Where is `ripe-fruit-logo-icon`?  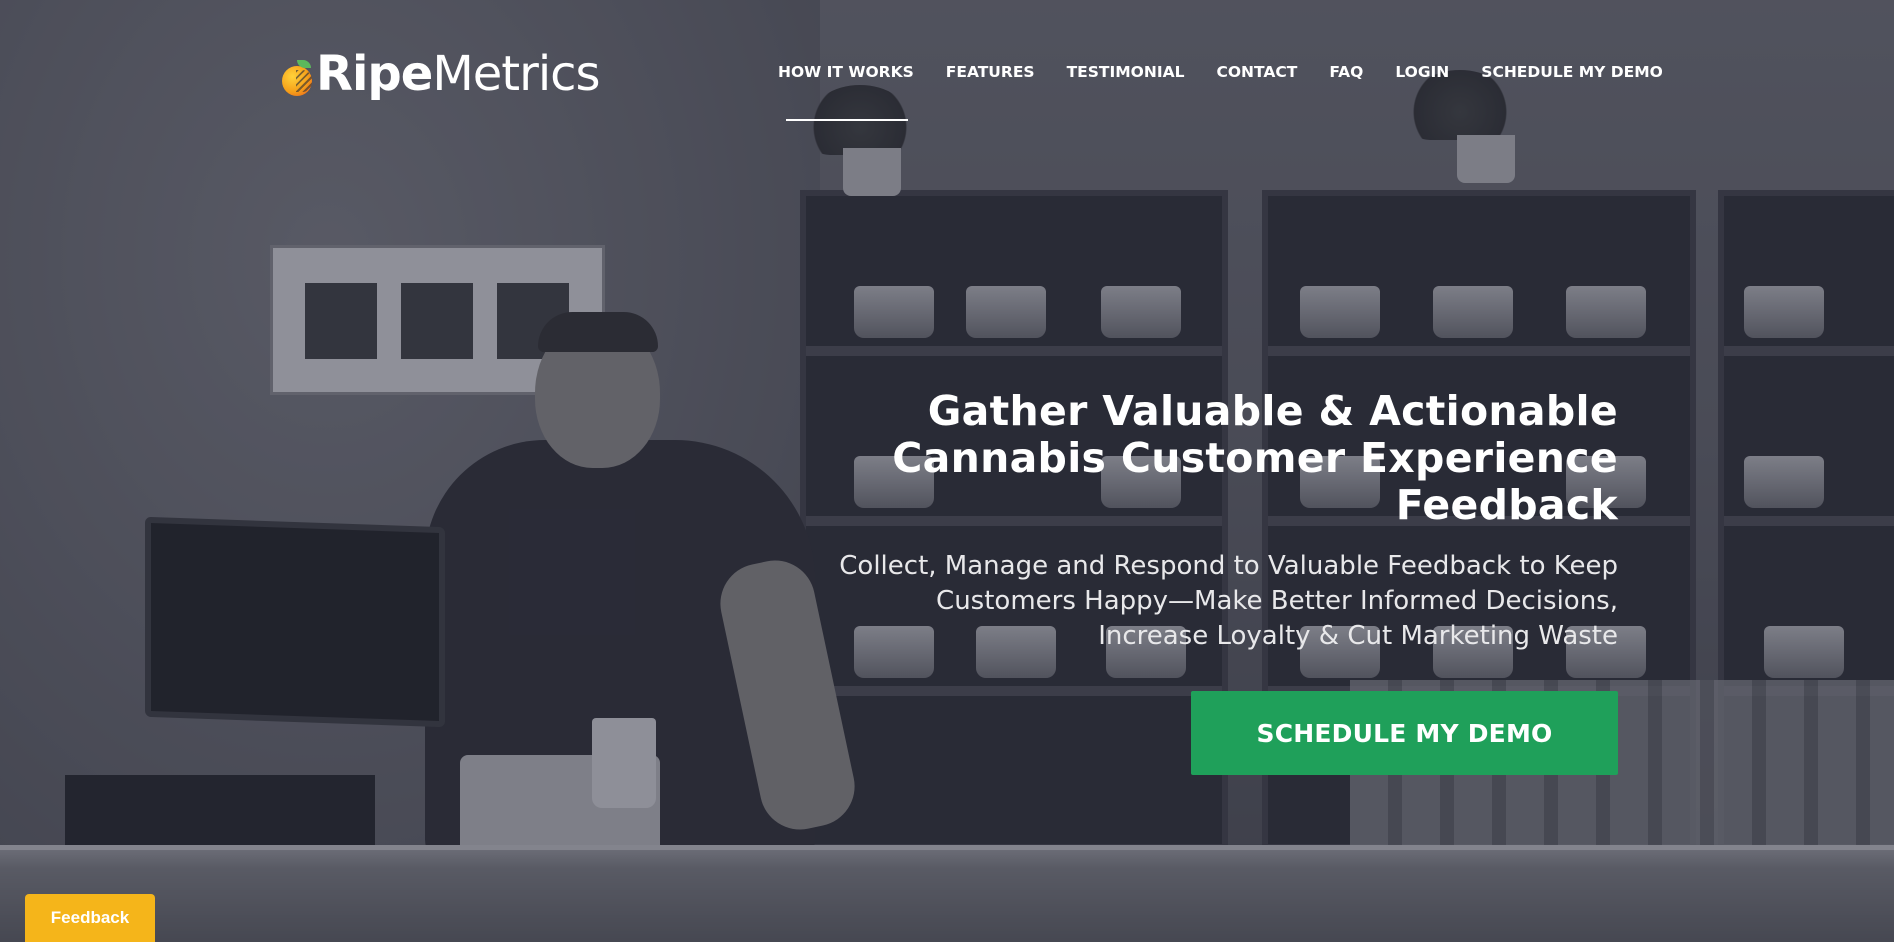 ripe-fruit-logo-icon is located at coordinates (297, 78).